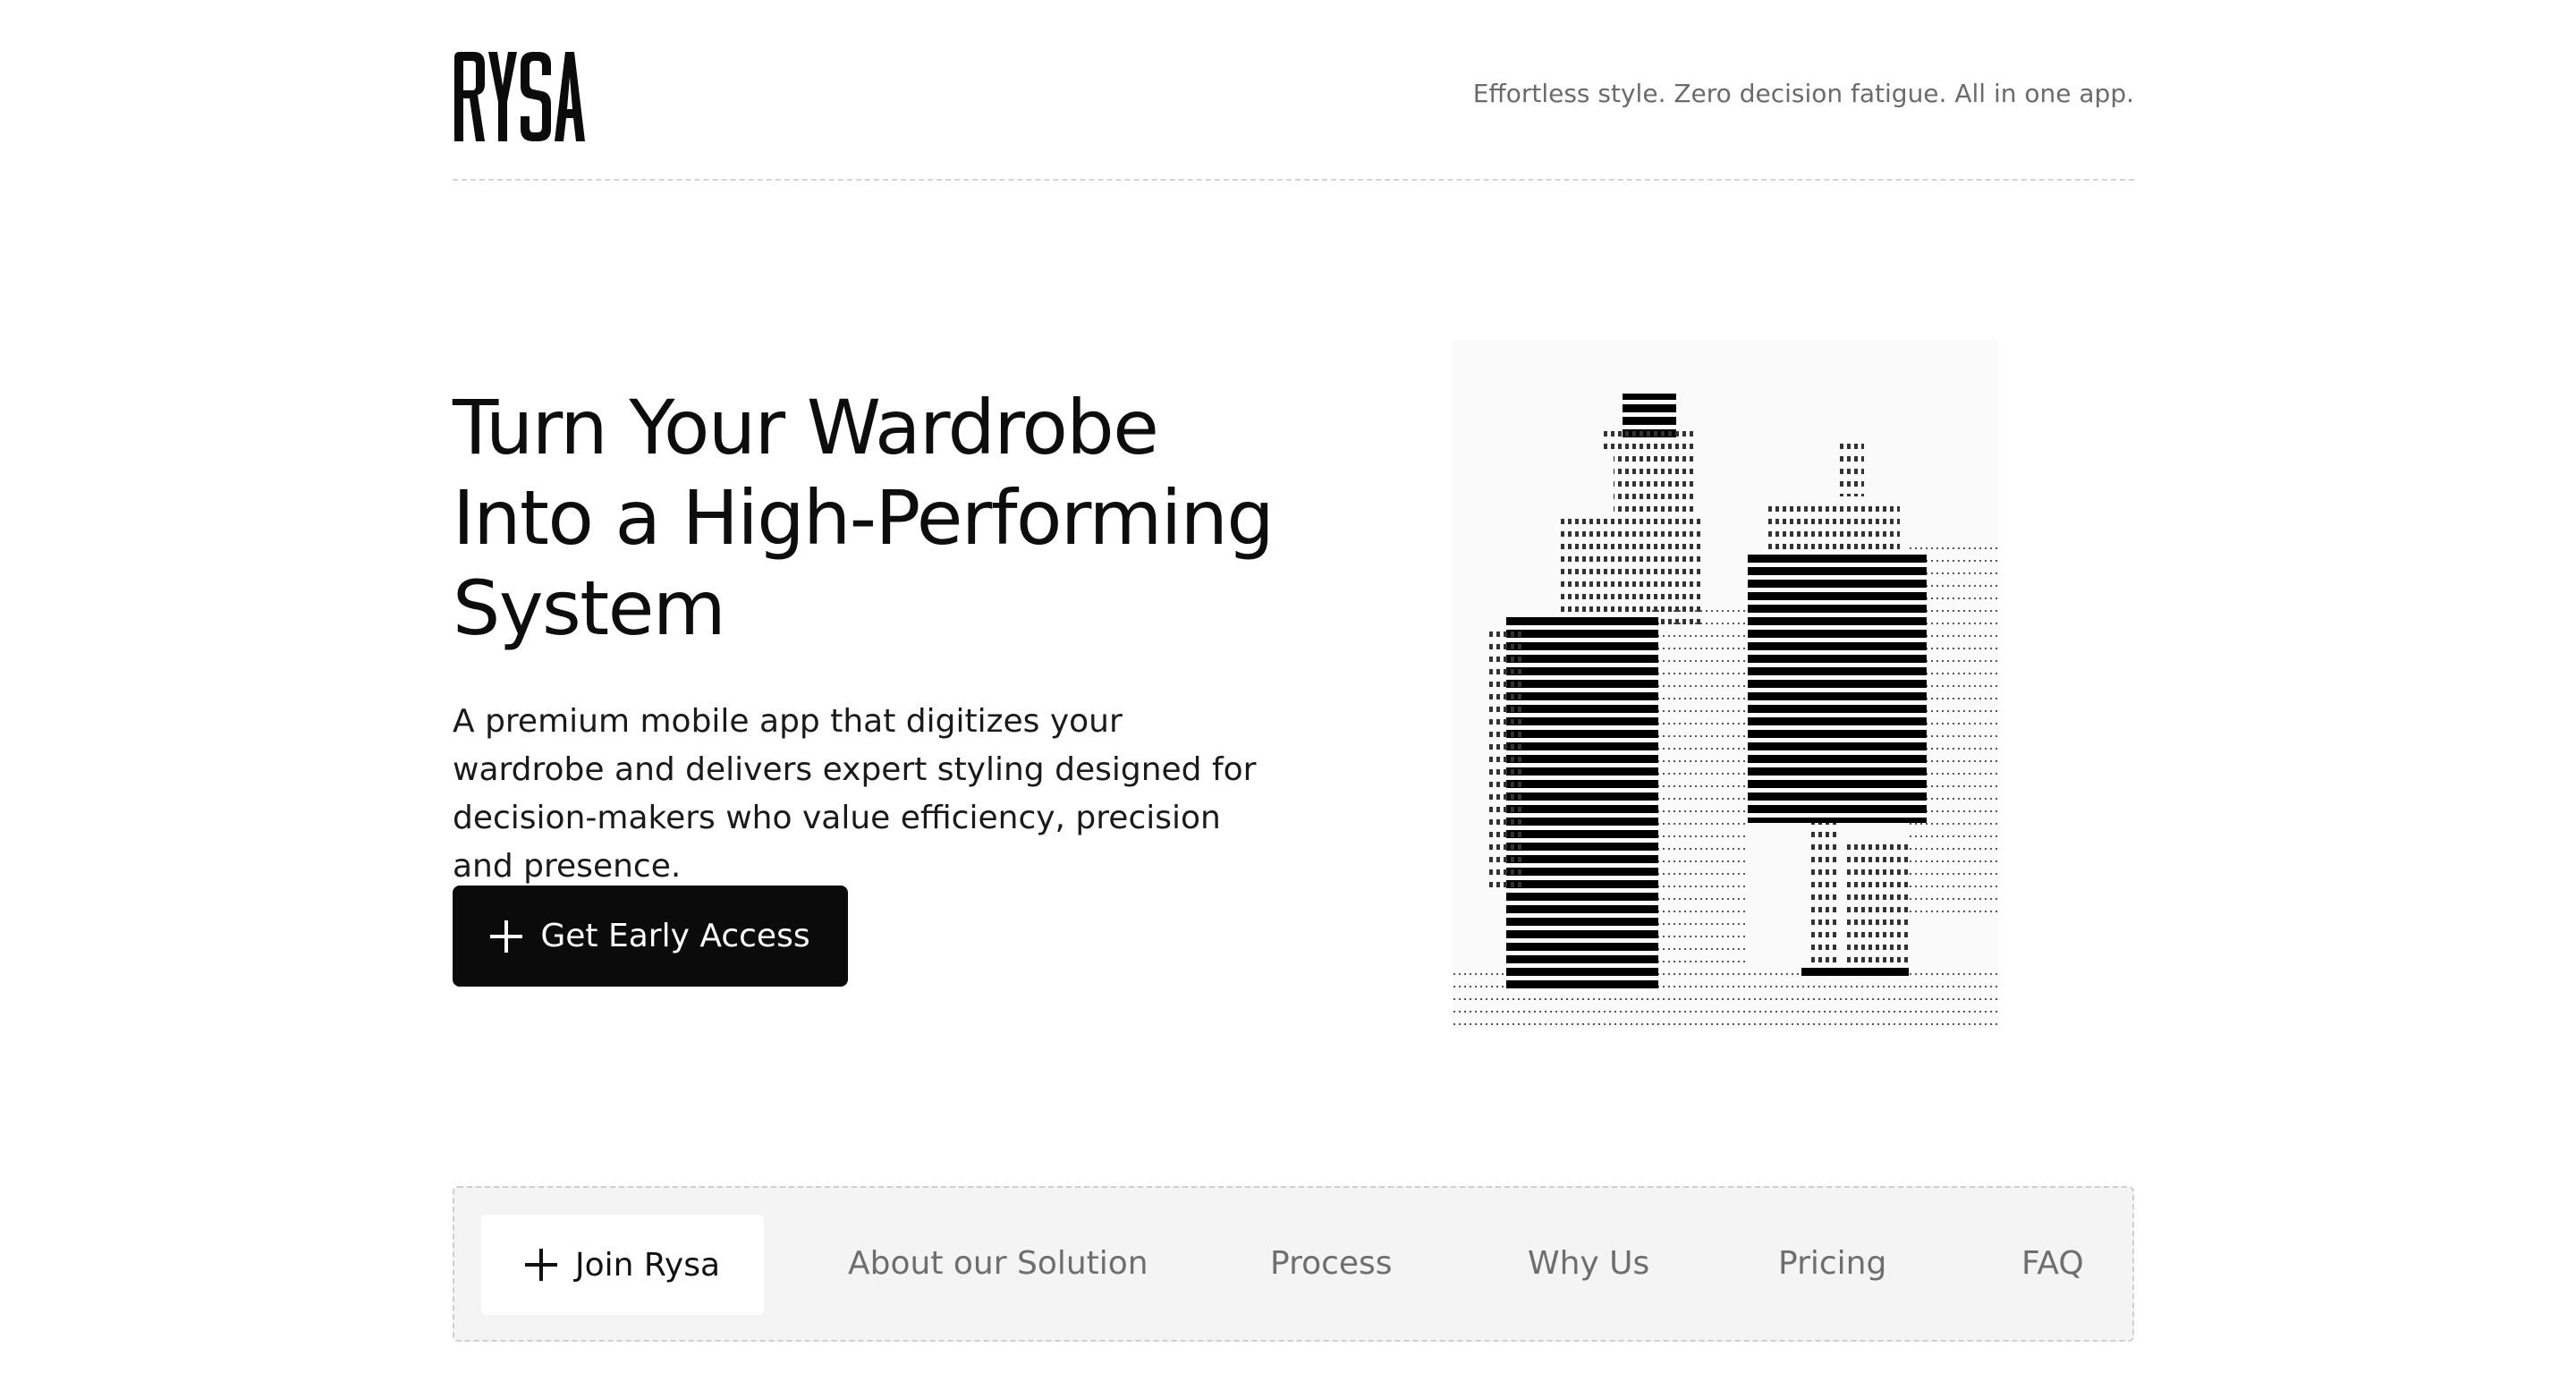 The image size is (2576, 1390). What do you see at coordinates (1588, 1264) in the screenshot?
I see `nav-link-why-us: Why Us` at bounding box center [1588, 1264].